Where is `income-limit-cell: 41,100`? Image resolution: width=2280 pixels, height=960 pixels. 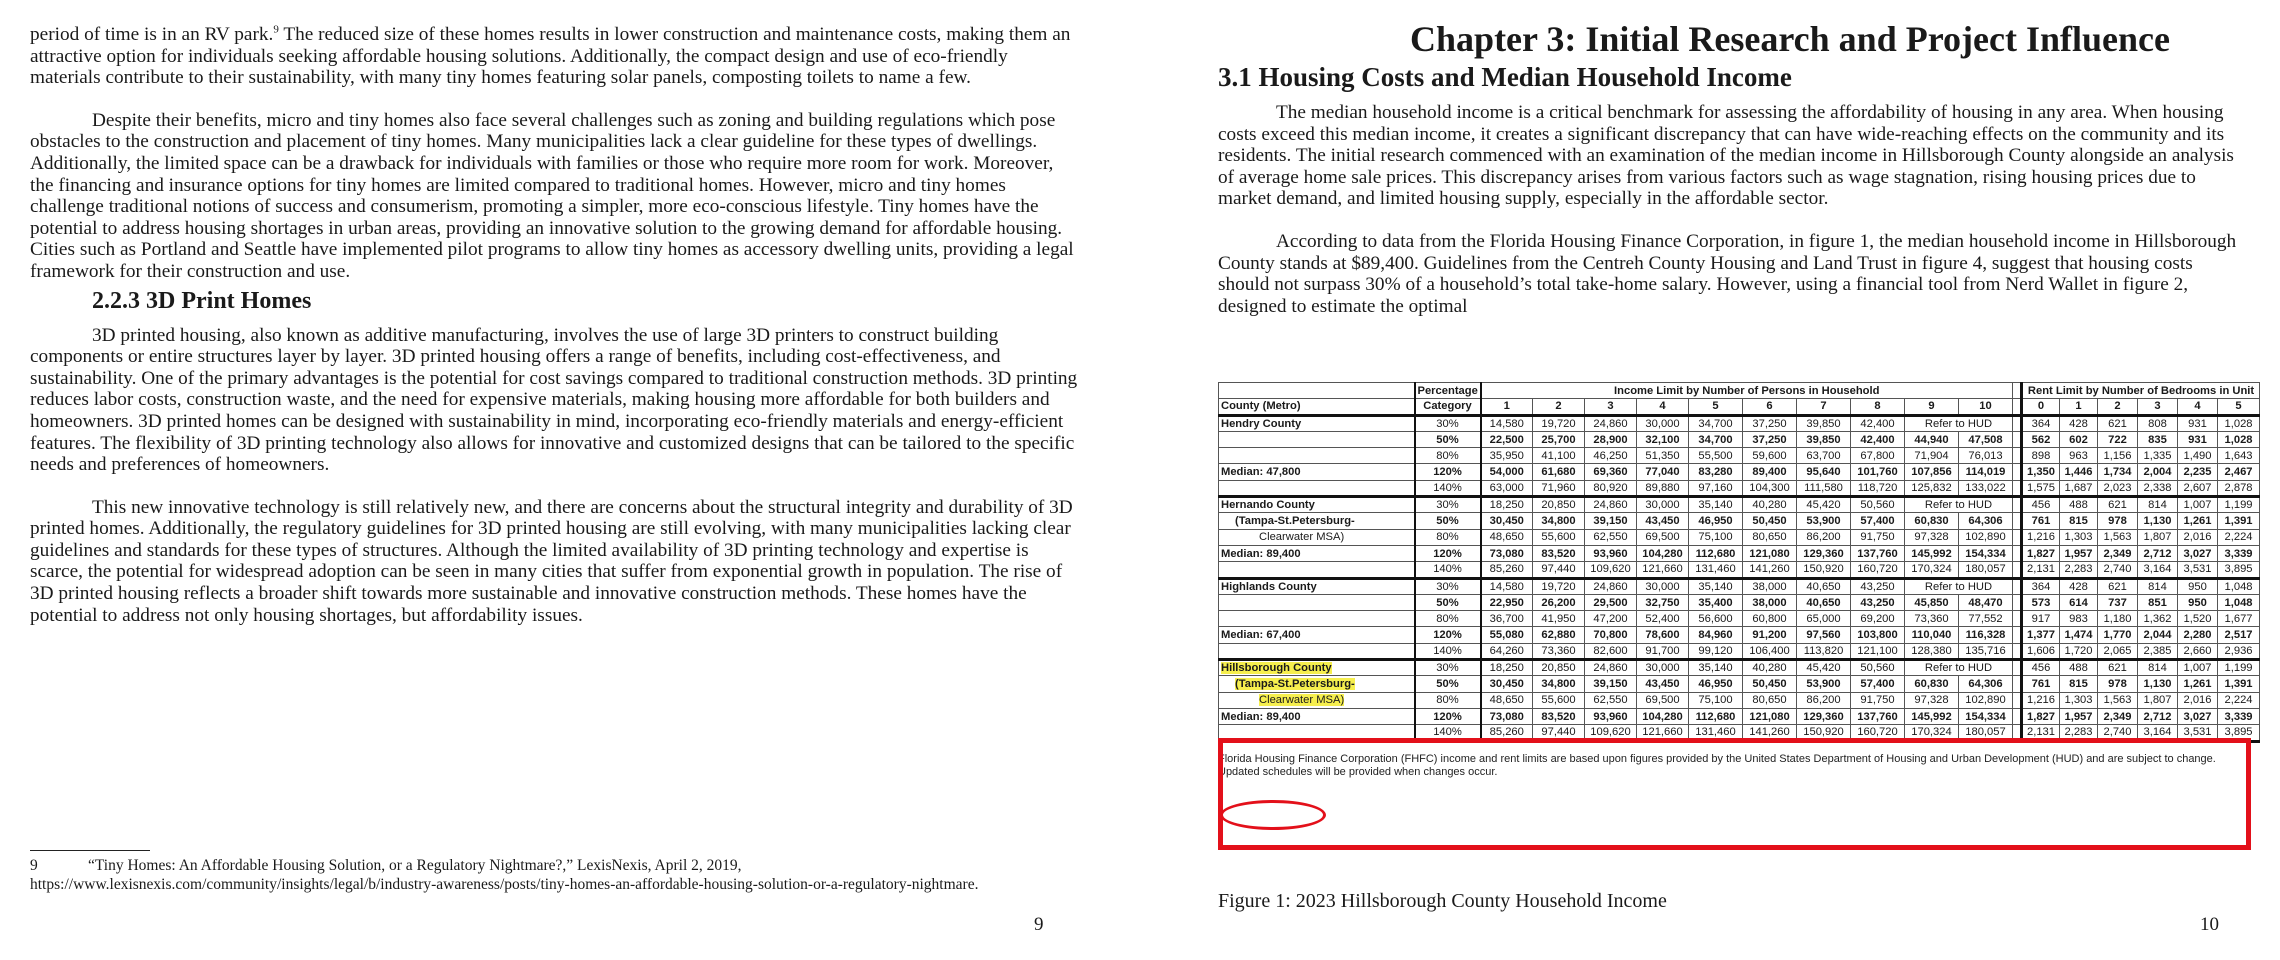 income-limit-cell: 41,100 is located at coordinates (1558, 456).